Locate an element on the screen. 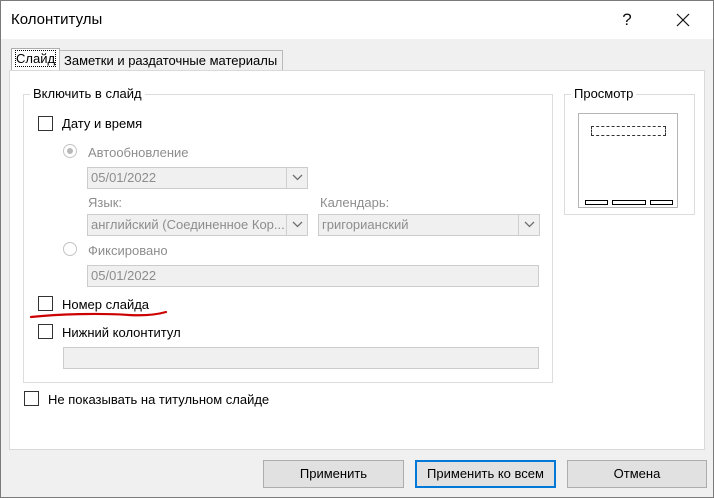 Image resolution: width=714 pixels, height=498 pixels. close-icon is located at coordinates (683, 20).